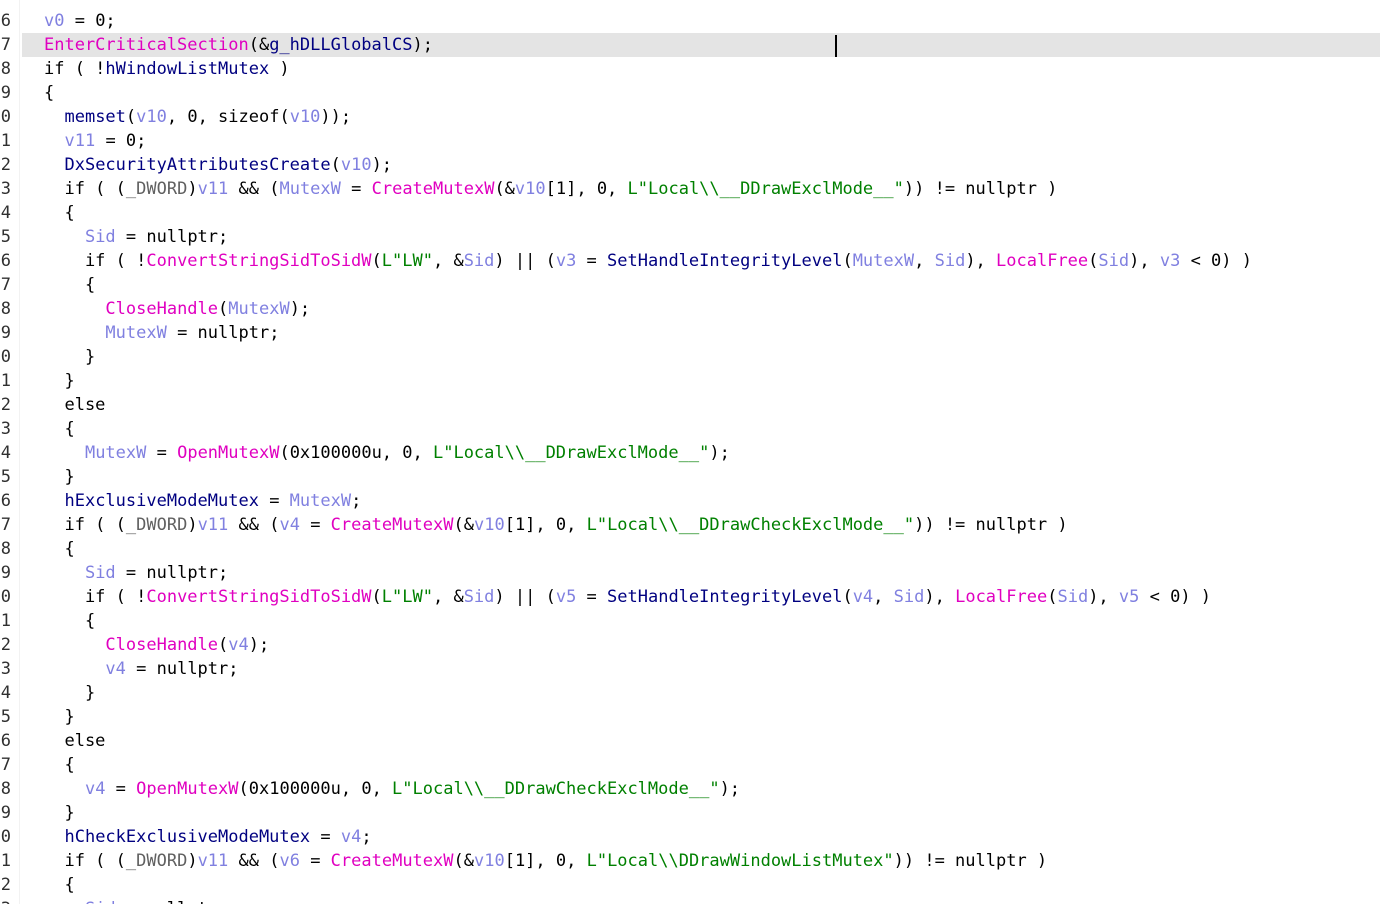 The image size is (1380, 904). What do you see at coordinates (5, 261) in the screenshot?
I see `line-number: 6` at bounding box center [5, 261].